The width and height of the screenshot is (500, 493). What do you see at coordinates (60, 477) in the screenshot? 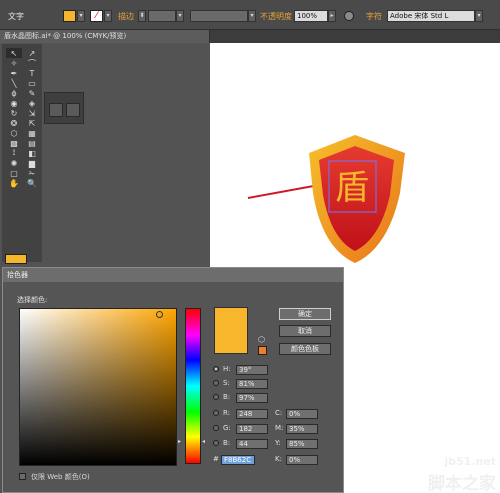
I see `web-colors-only-label: 仅限 Web 颜色(O)` at bounding box center [60, 477].